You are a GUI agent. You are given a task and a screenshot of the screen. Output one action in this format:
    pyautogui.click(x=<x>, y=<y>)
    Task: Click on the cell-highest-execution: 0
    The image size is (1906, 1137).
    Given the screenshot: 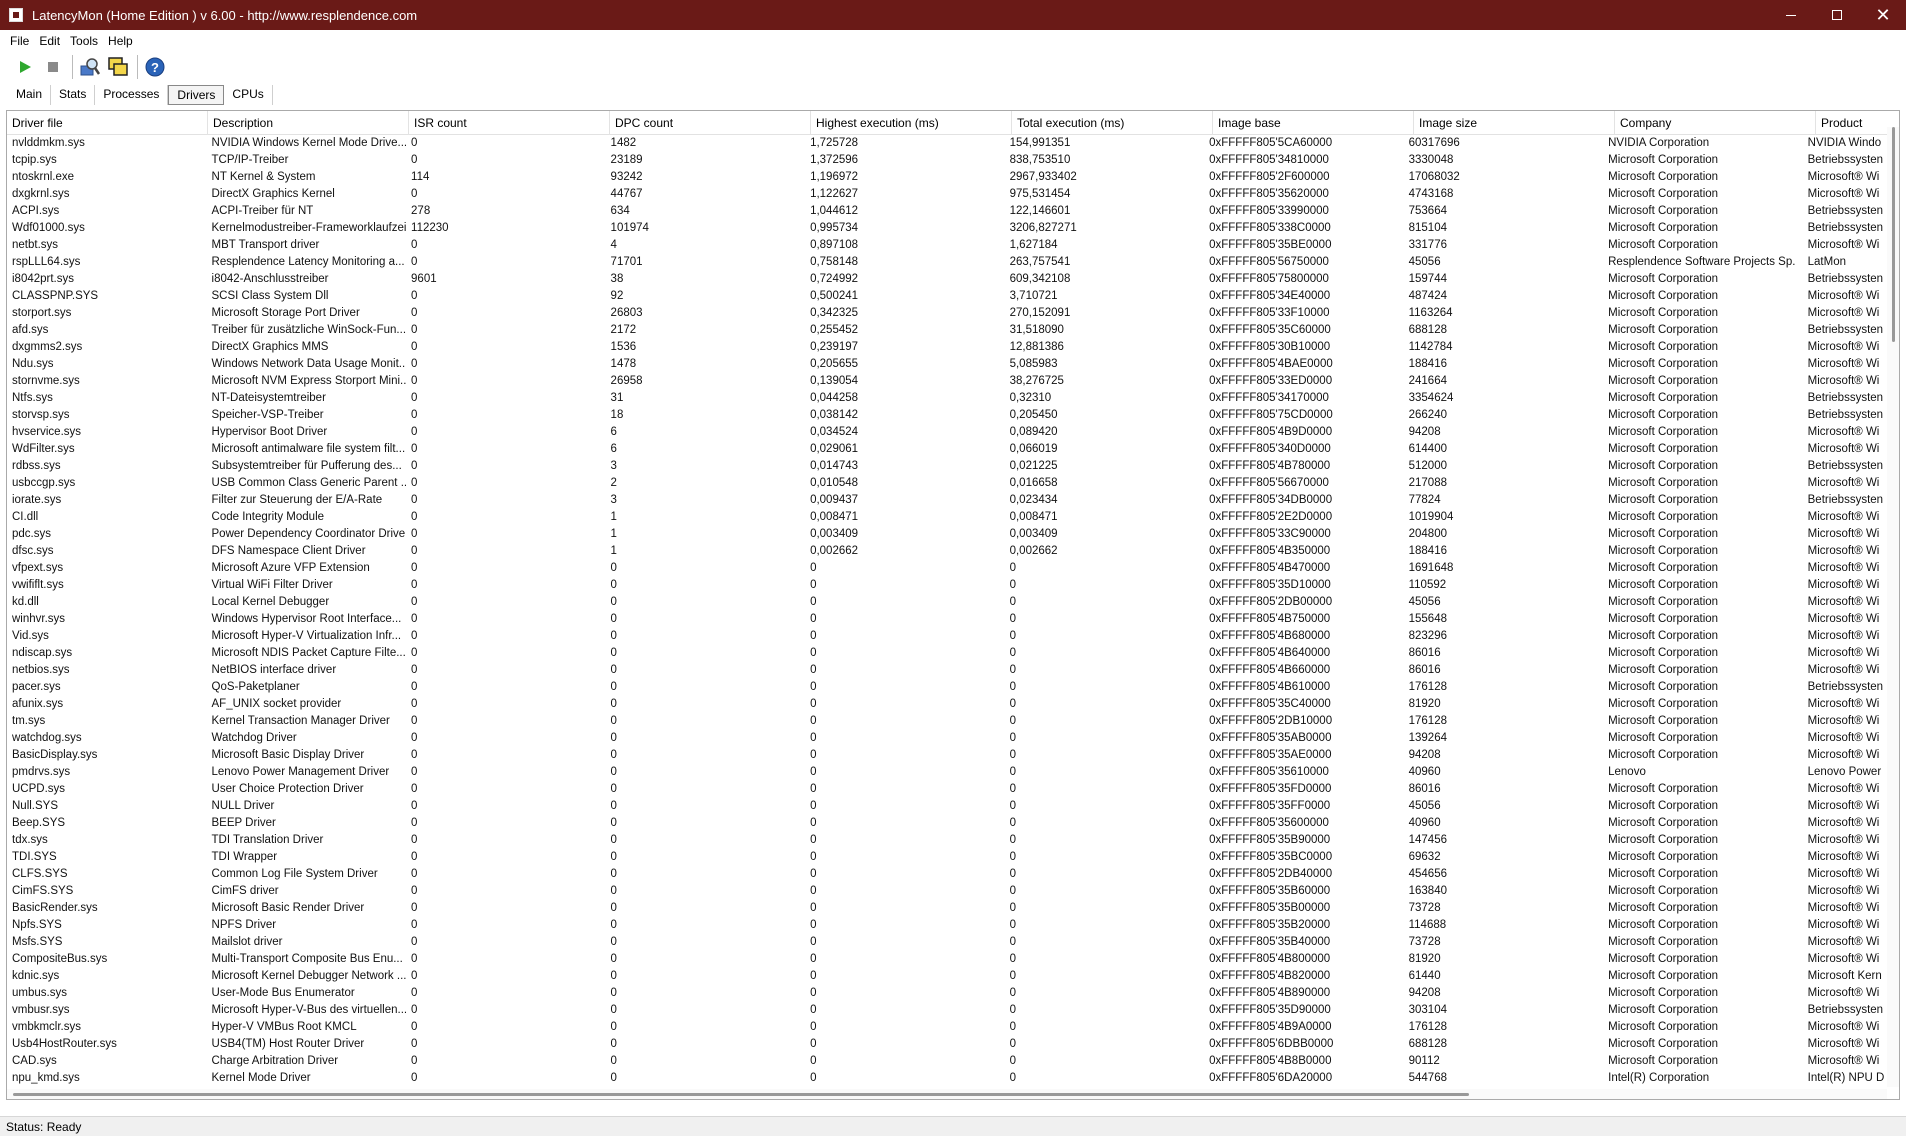 What is the action you would take?
    pyautogui.click(x=813, y=568)
    